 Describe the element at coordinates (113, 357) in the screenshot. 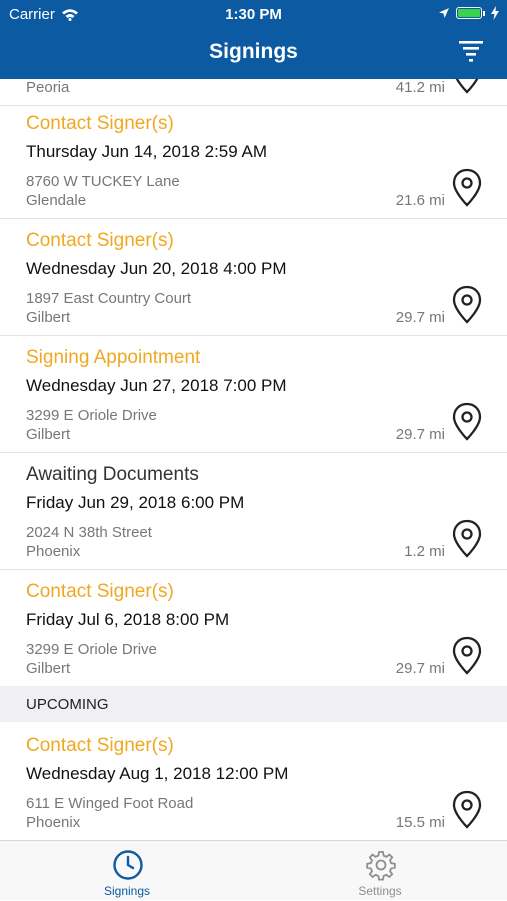

I see `row-status: Signing Appointment` at that location.